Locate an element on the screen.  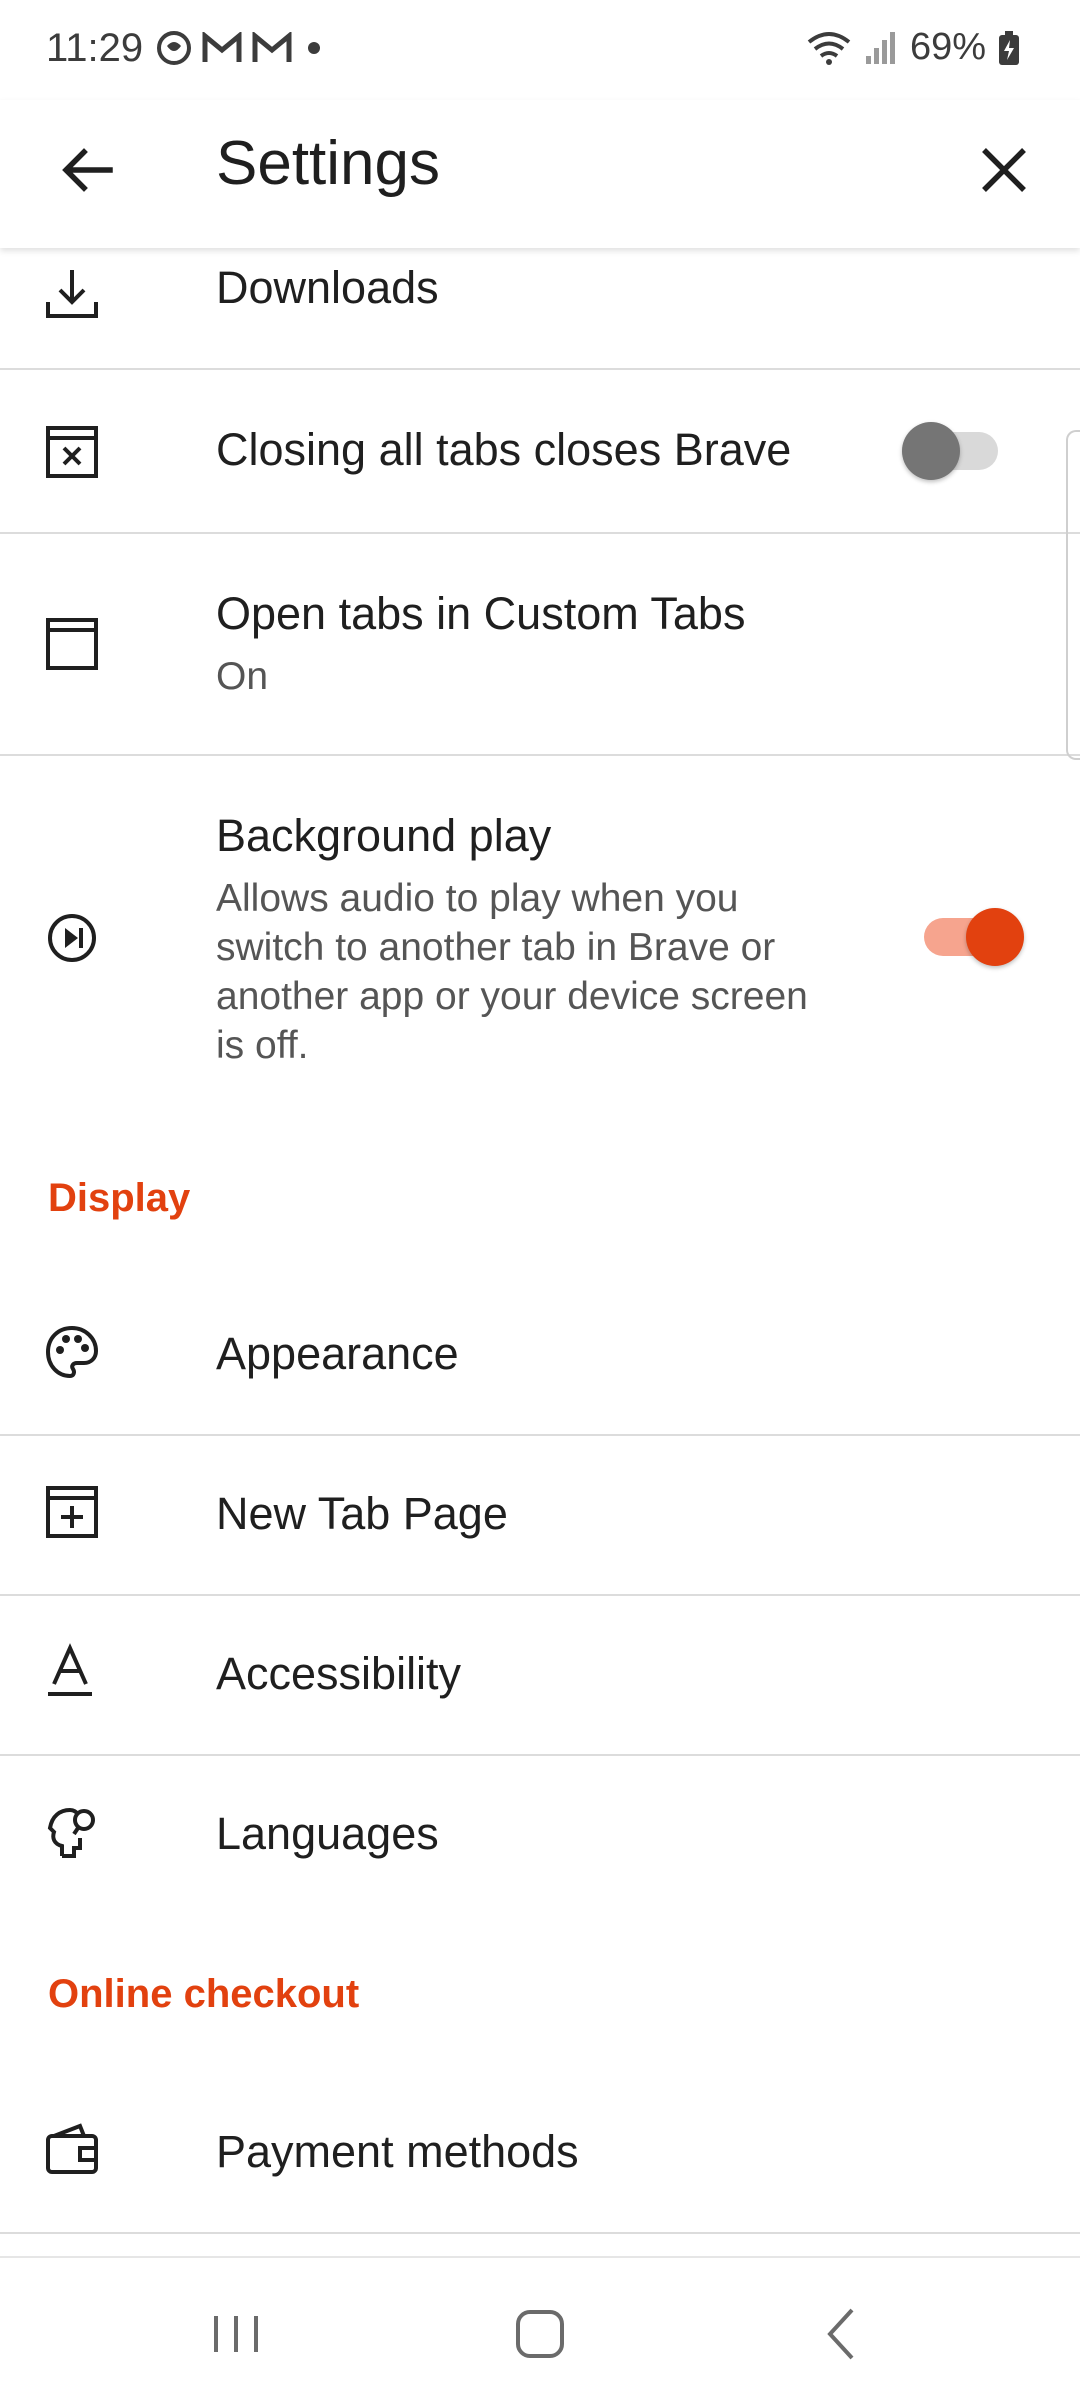
close-icon is located at coordinates (1004, 170).